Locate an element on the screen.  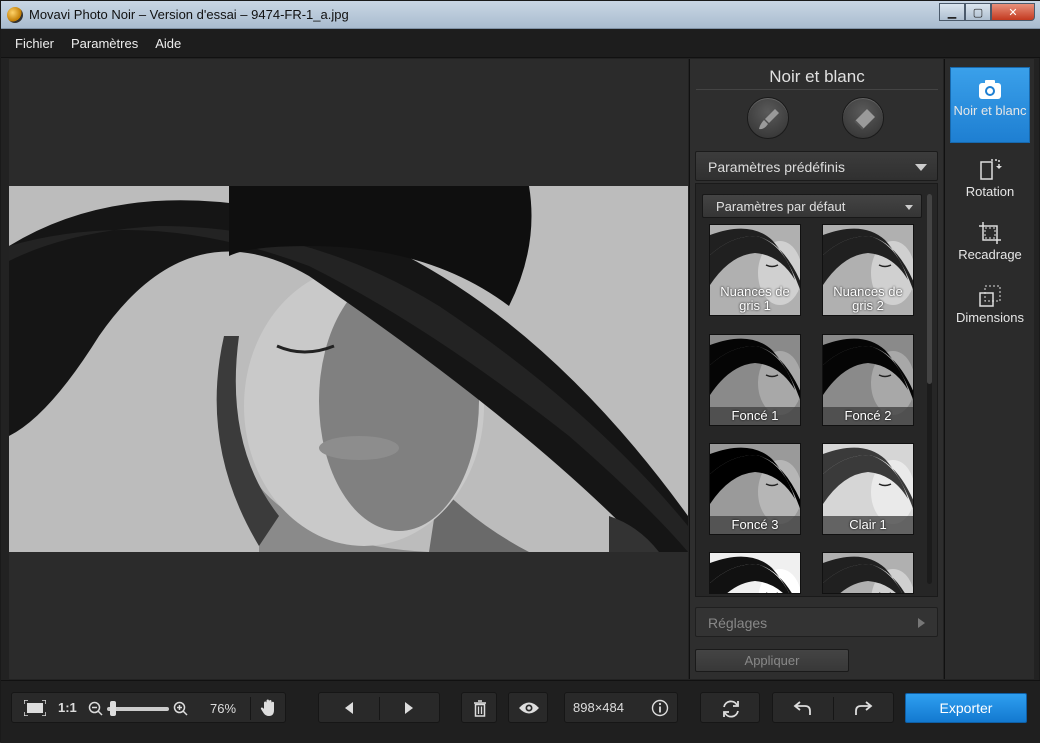
menu-parametres: Paramètres is located at coordinates (104, 43).